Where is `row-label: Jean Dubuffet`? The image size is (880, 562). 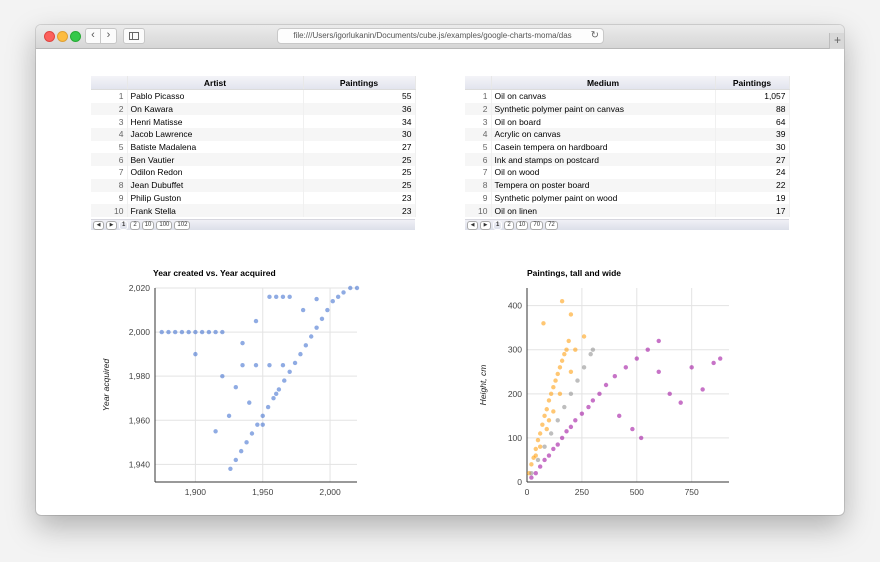
row-label: Jean Dubuffet is located at coordinates (215, 185).